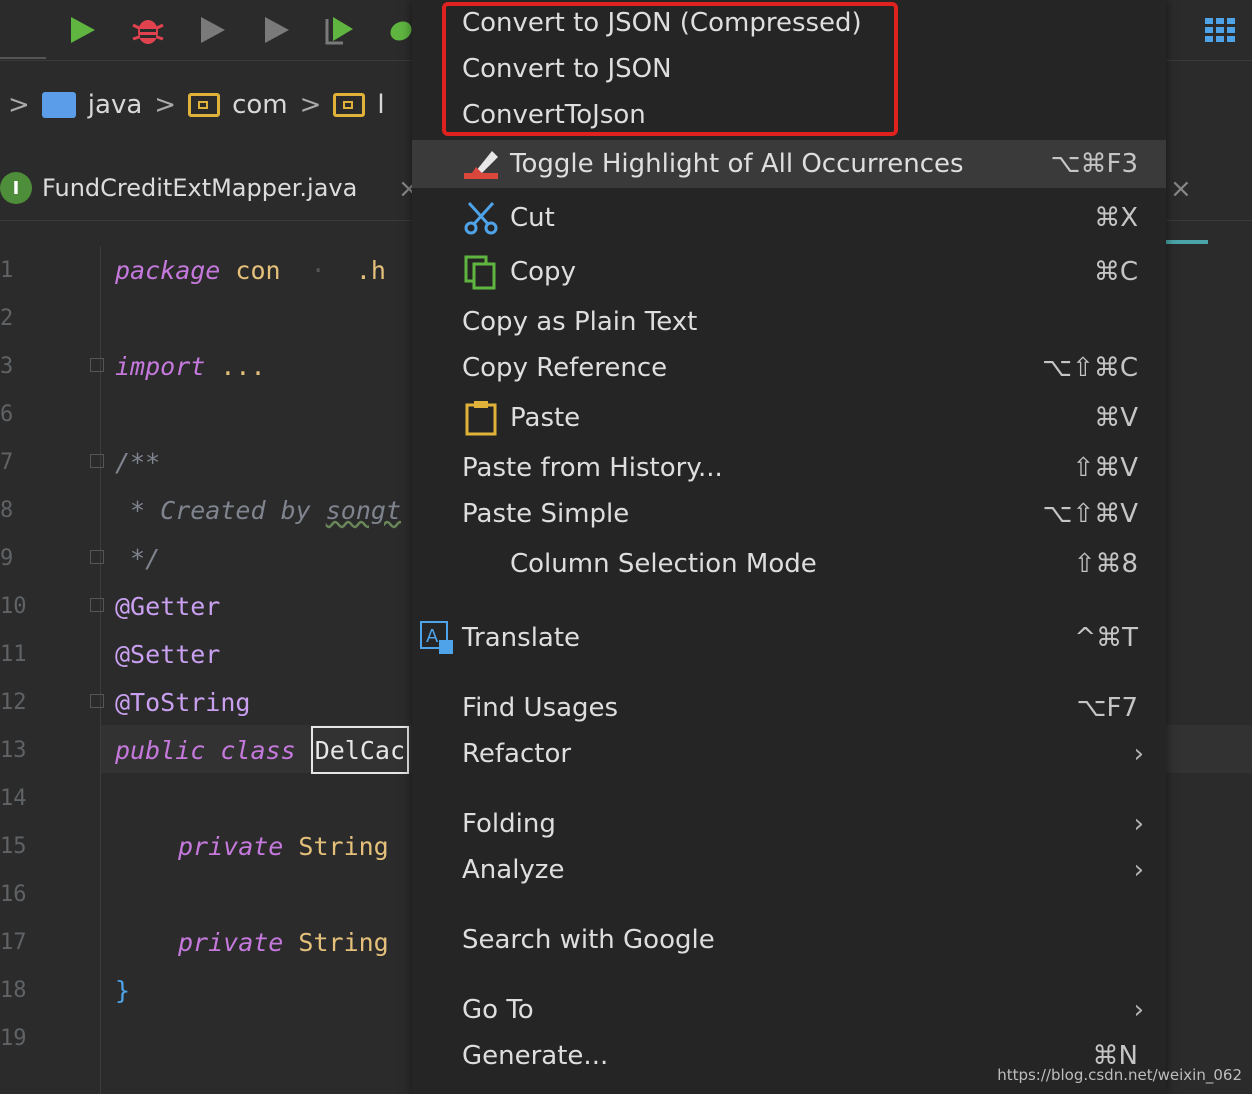 This screenshot has width=1252, height=1094. Describe the element at coordinates (13, 942) in the screenshot. I see `line-number: 17` at that location.